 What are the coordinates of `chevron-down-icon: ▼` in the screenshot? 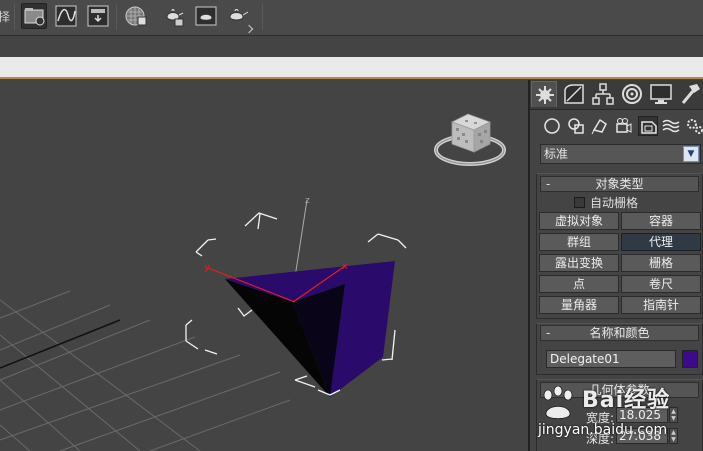 It's located at (691, 154).